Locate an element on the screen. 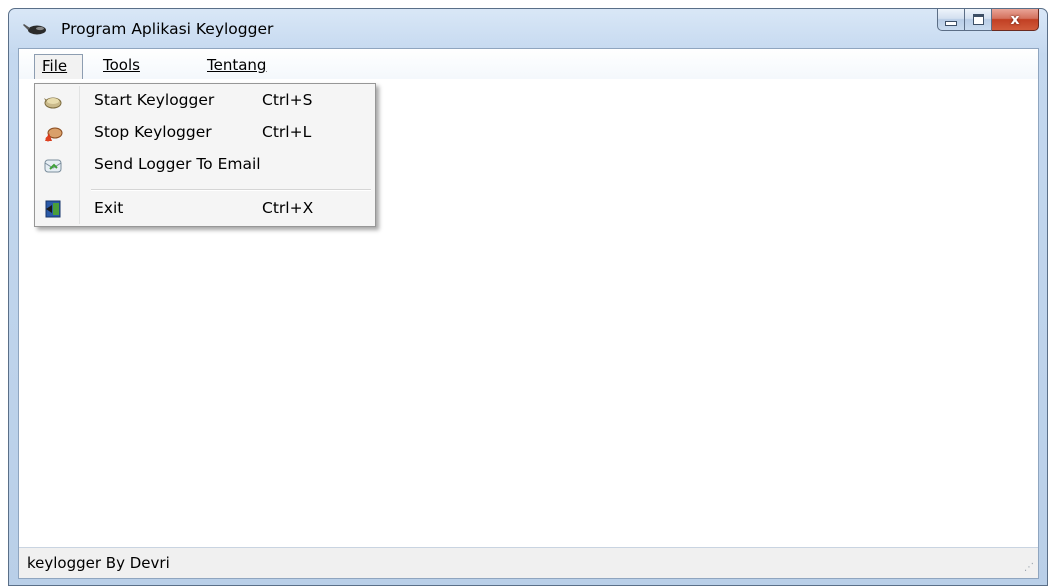 Image resolution: width=1056 pixels, height=586 pixels. menu-item-shortcut: Ctrl+L is located at coordinates (287, 132).